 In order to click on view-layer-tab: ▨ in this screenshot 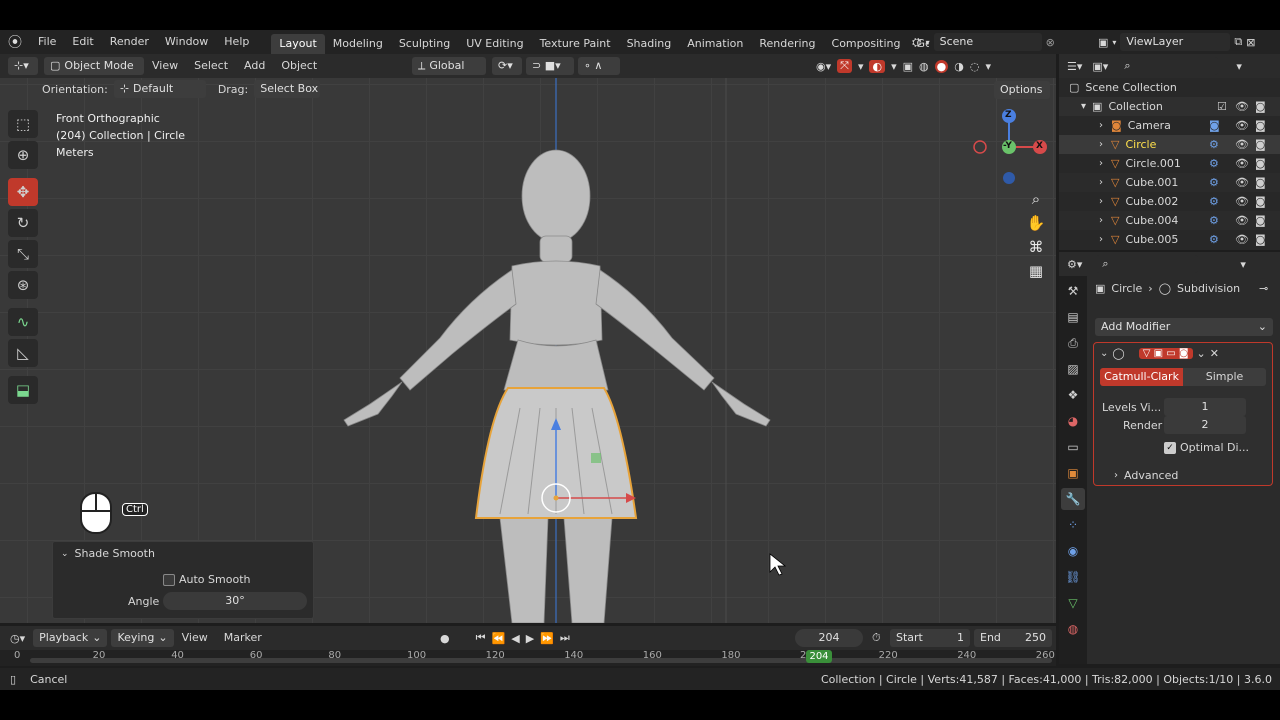, I will do `click(1073, 369)`.